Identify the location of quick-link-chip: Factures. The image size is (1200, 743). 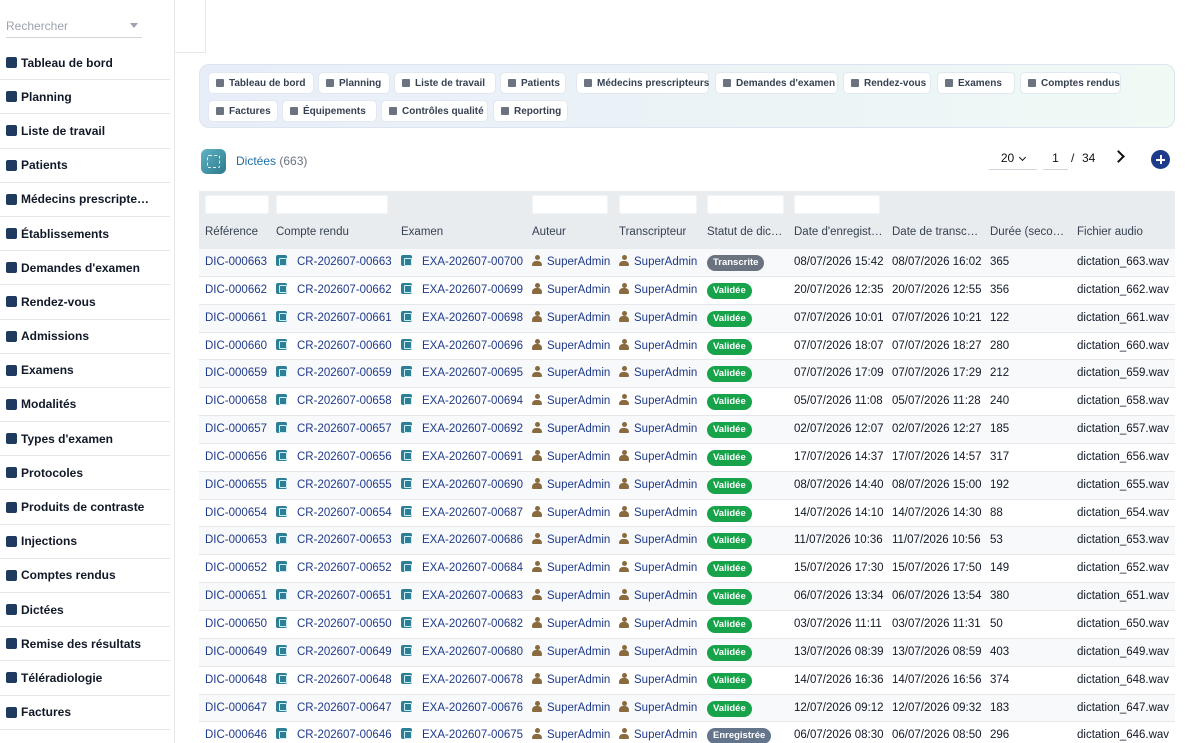
(243, 111).